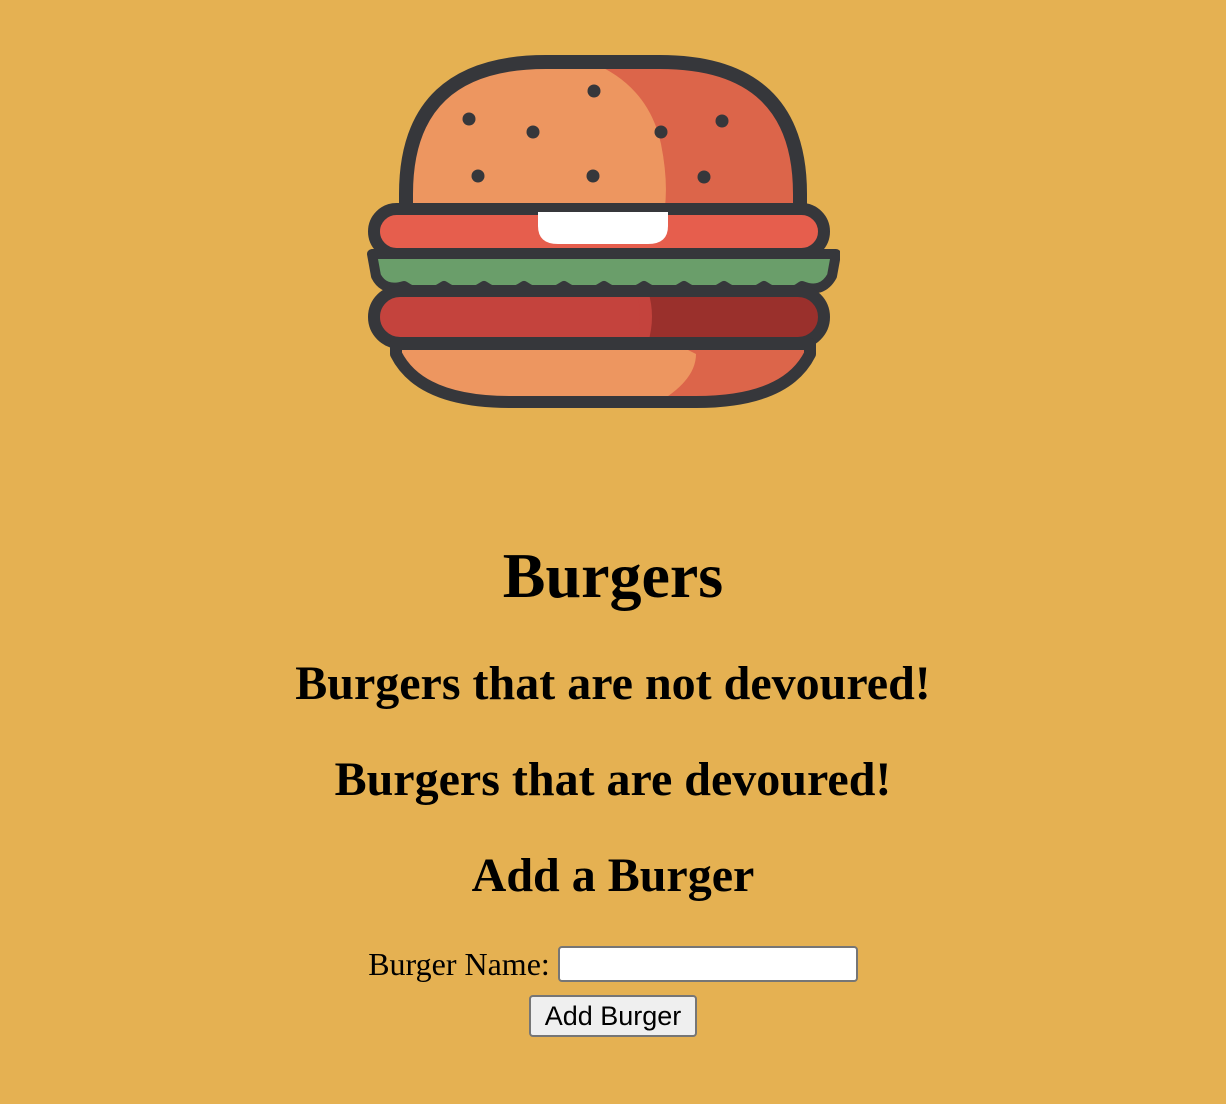 The image size is (1226, 1104). I want to click on burger-name-row: Burger Name:, so click(613, 964).